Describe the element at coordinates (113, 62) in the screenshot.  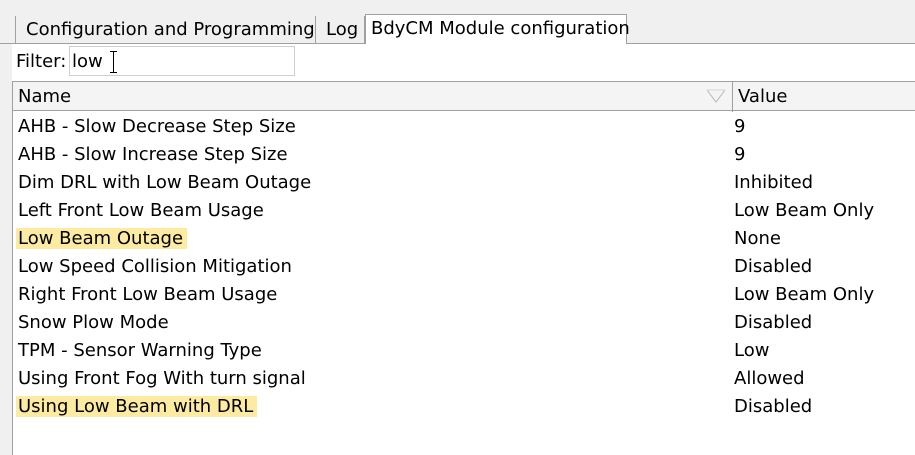
I see `text-cursor-icon` at that location.